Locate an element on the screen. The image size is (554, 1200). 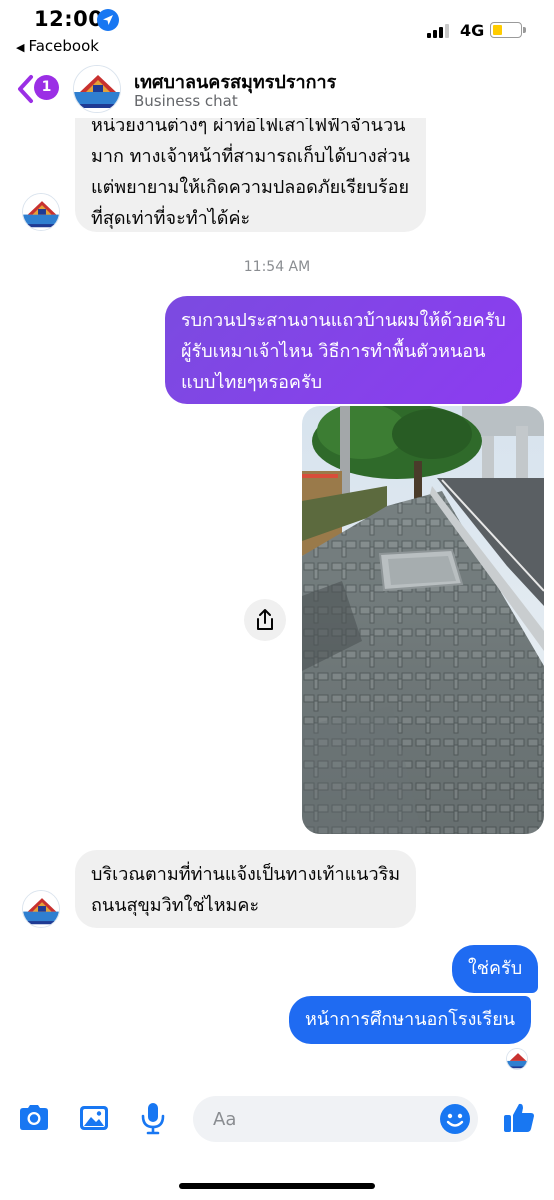
cellular-signal-icon is located at coordinates (440, 31).